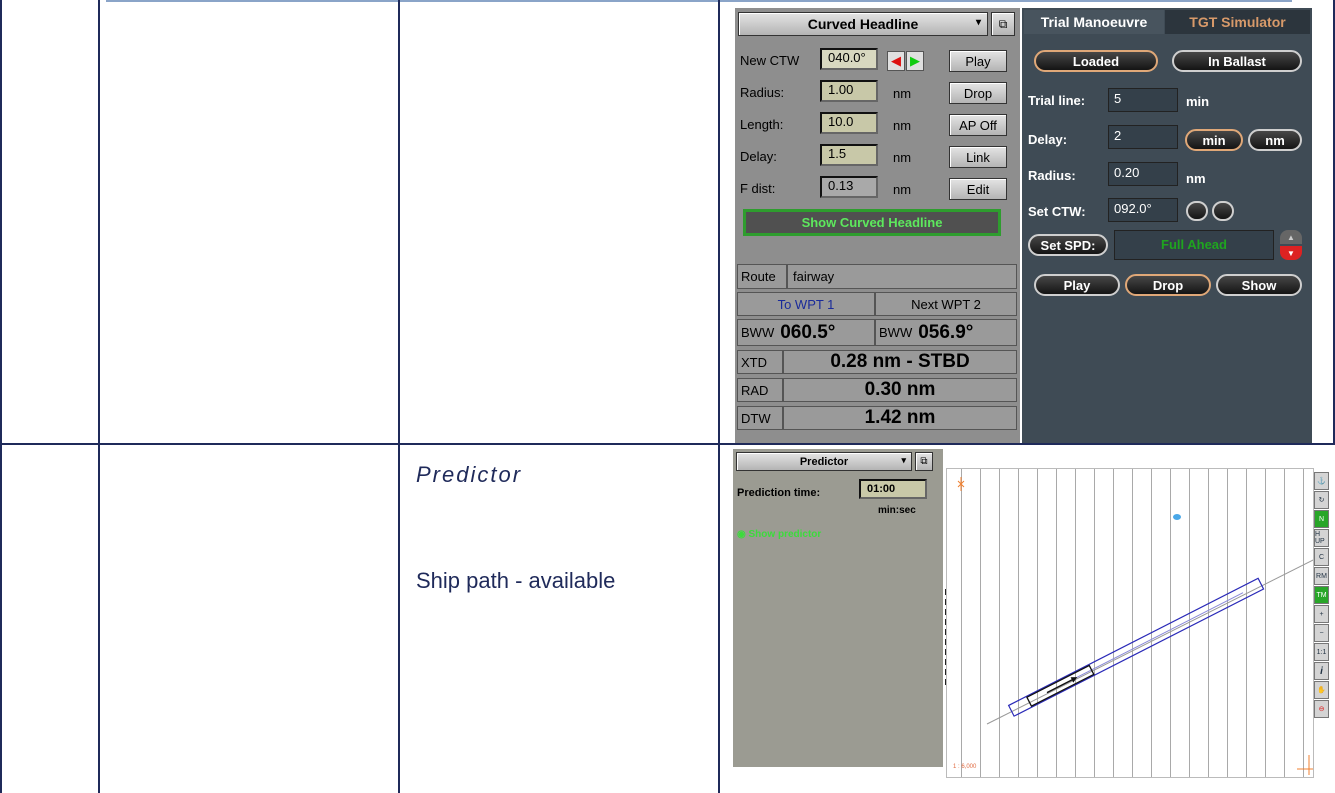 The height and width of the screenshot is (793, 1335). Describe the element at coordinates (946, 304) in the screenshot. I see `next-wpt-cell: Next WPT 2` at that location.